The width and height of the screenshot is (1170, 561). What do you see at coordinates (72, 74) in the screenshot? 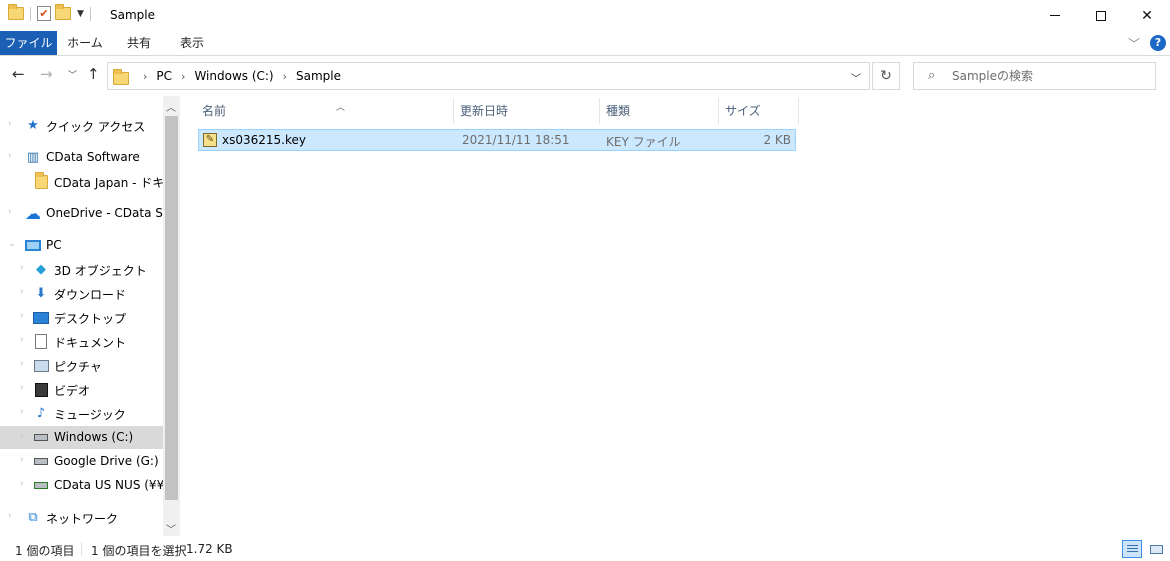
I see `recent-locations-icon: ﹀` at bounding box center [72, 74].